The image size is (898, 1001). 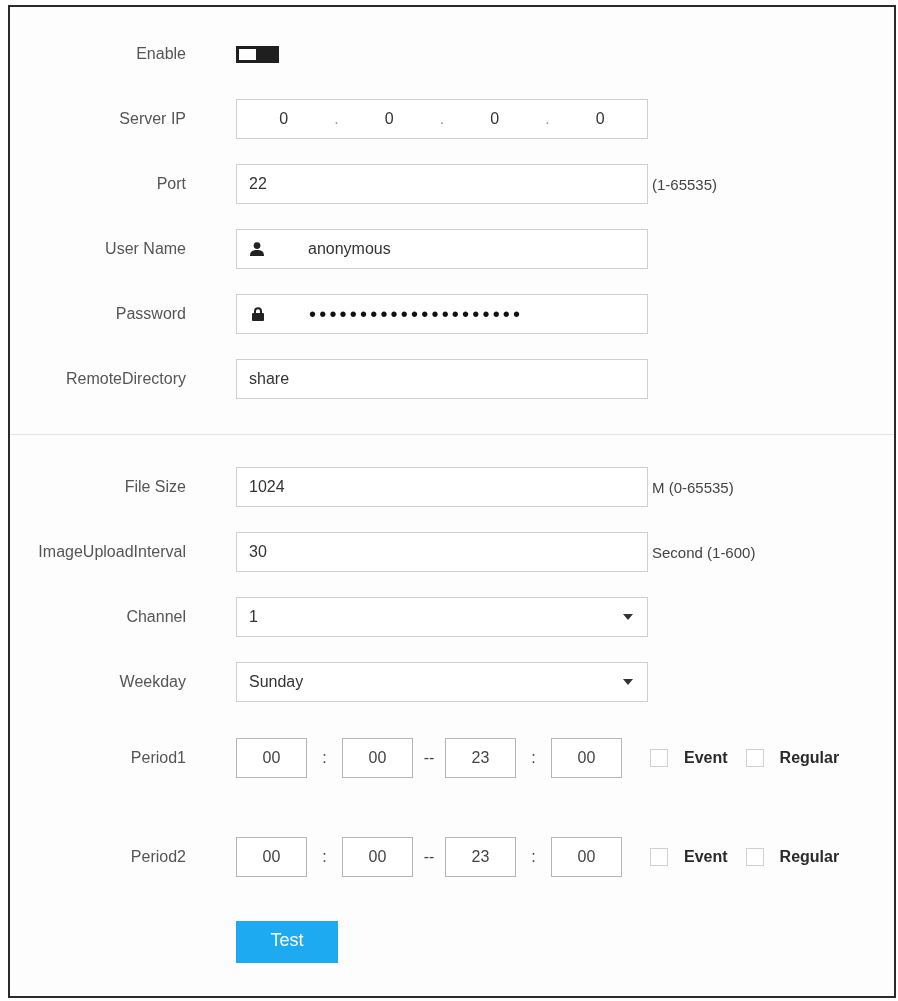 What do you see at coordinates (154, 487) in the screenshot?
I see `field-label: File Size` at bounding box center [154, 487].